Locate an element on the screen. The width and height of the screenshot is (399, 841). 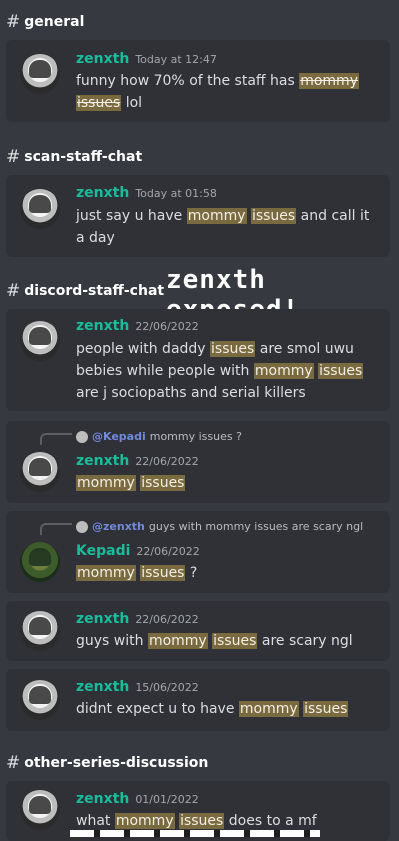
message-text: guys with mommy issues are scary ngl is located at coordinates (214, 641).